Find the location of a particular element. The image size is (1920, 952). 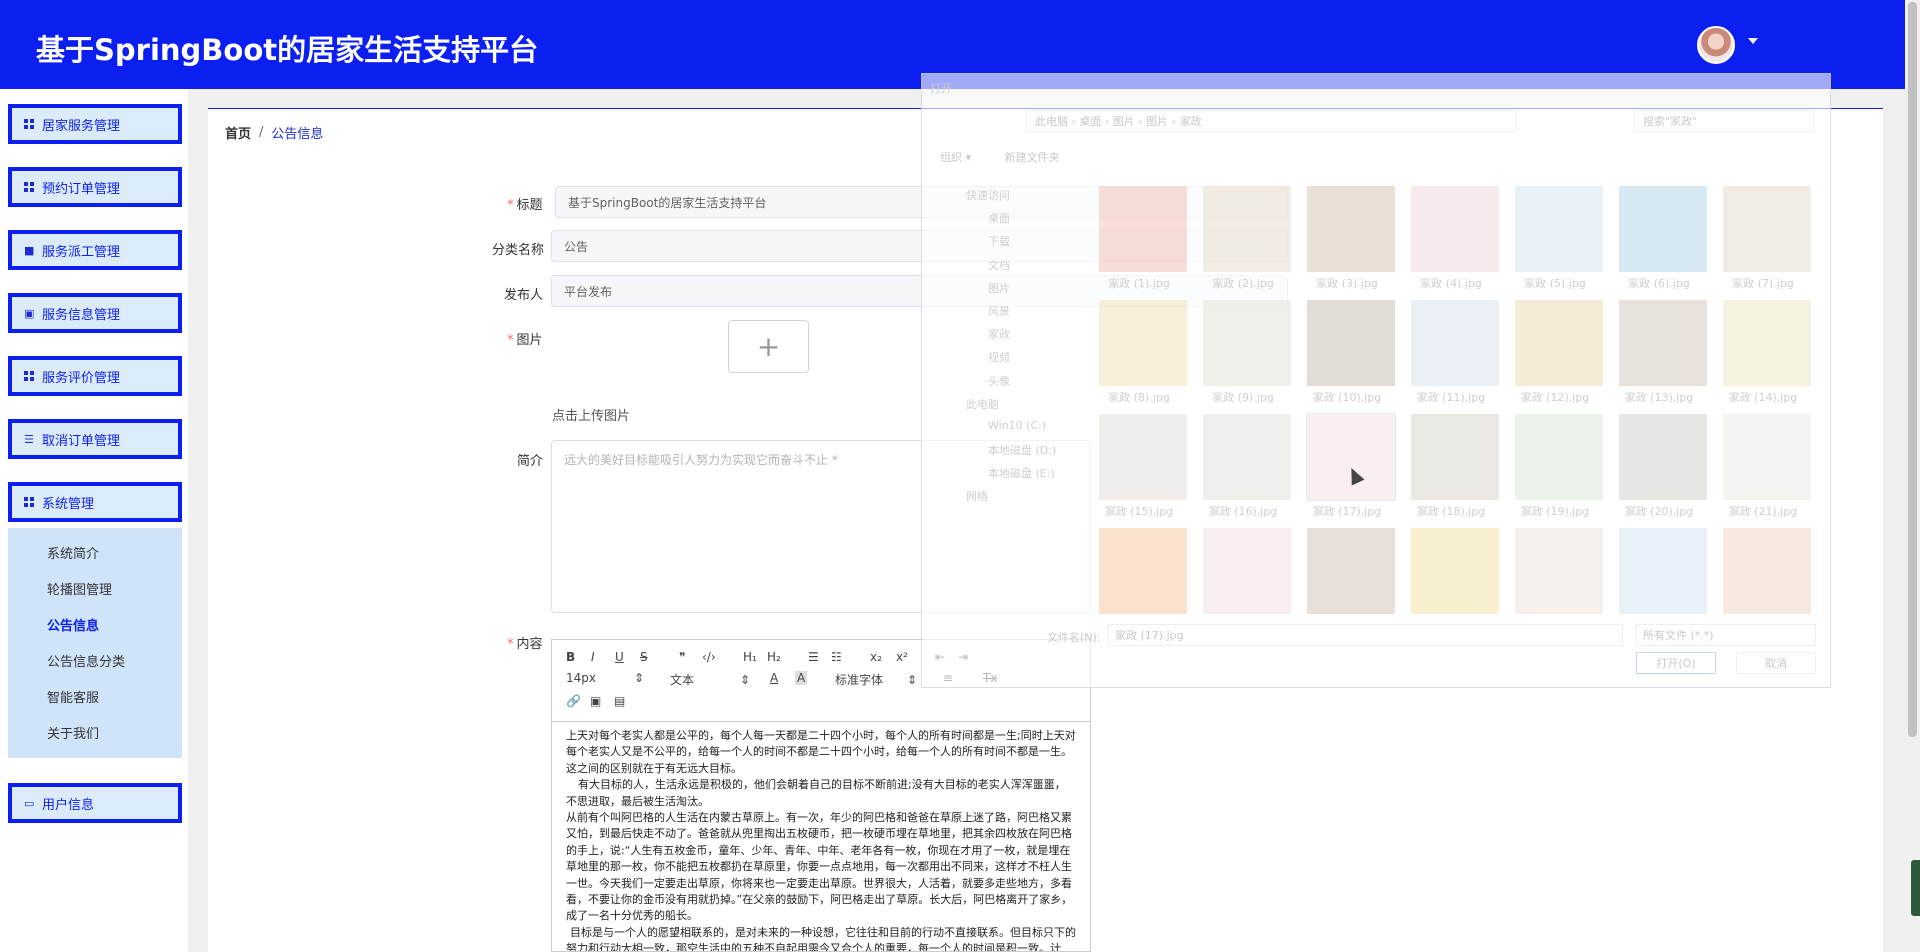

new-folder-button: 新建文件夹 is located at coordinates (1032, 157).